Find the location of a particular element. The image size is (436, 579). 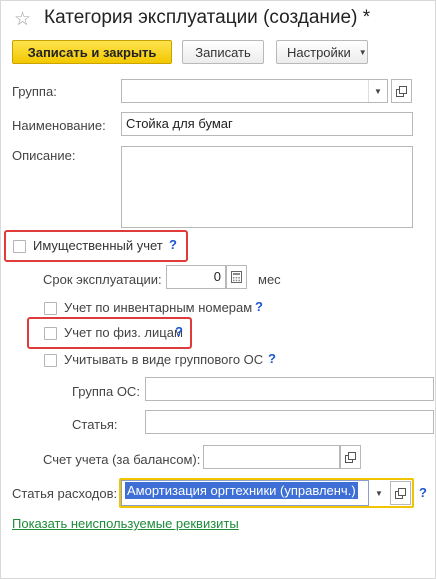

expense-article-field: Амортизация оргтехники (управленч.) is located at coordinates (245, 493).